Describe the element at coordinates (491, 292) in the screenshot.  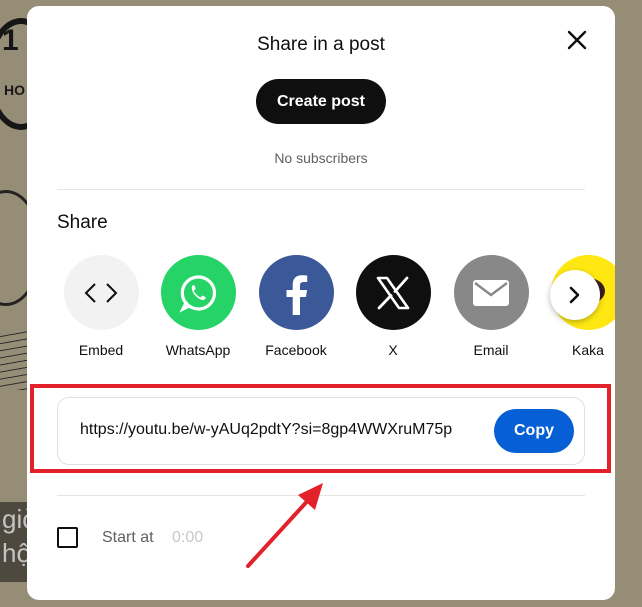
I see `email-icon` at that location.